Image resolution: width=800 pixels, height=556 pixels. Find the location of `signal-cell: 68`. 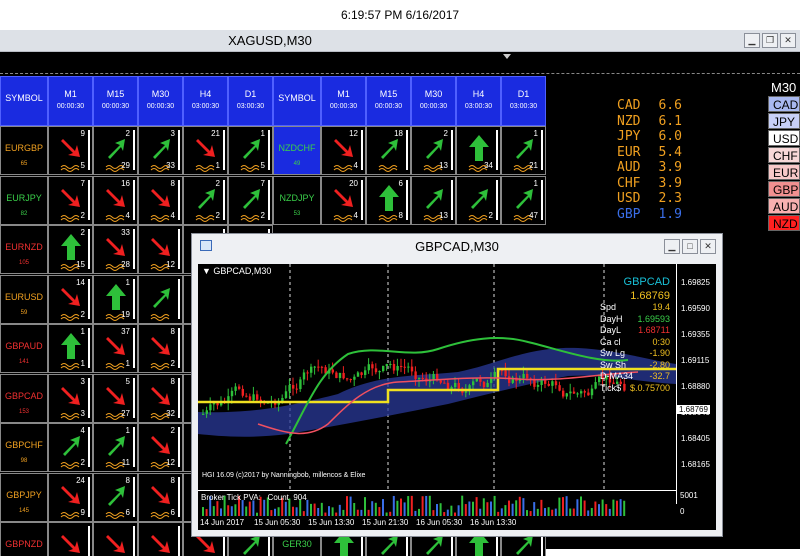

signal-cell: 68 is located at coordinates (388, 200).